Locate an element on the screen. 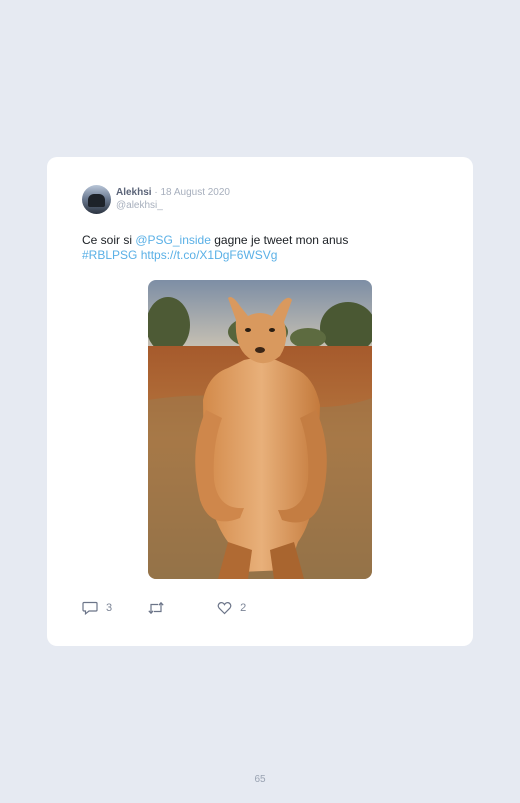 The width and height of the screenshot is (520, 803). tweet-text-start: Ce soir si is located at coordinates (109, 240).